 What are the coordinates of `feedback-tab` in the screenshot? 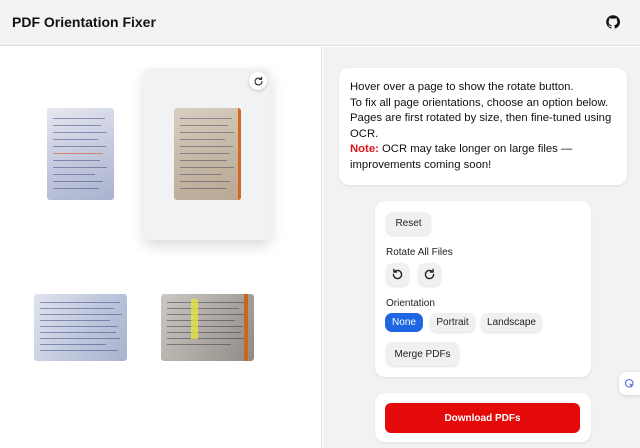 It's located at (629, 383).